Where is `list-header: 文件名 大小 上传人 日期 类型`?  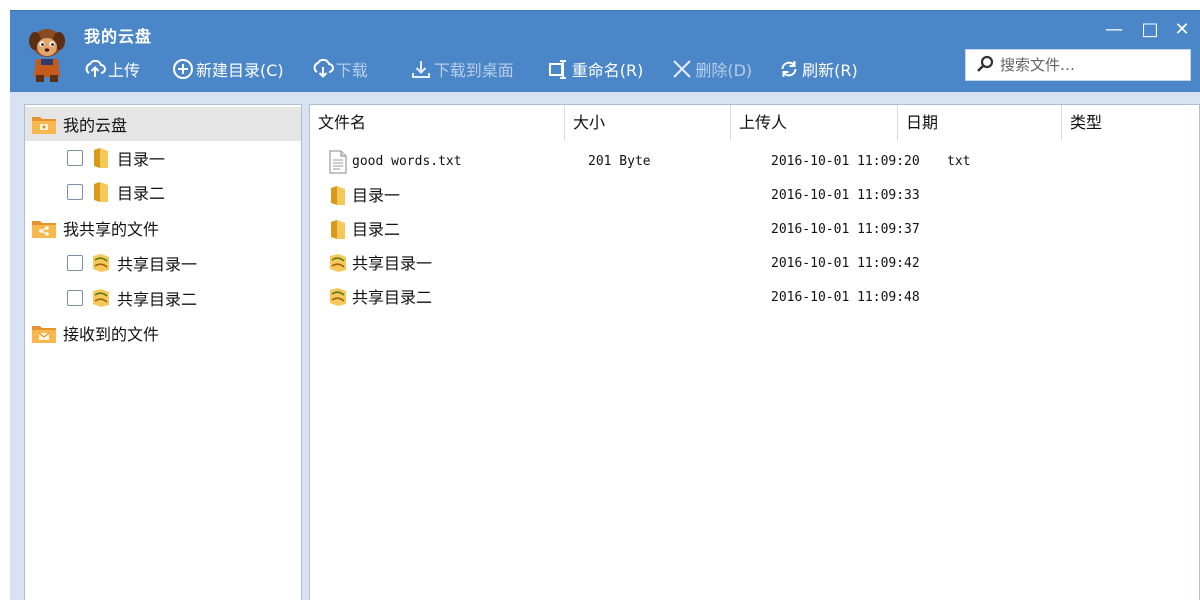
list-header: 文件名 大小 上传人 日期 类型 is located at coordinates (754, 123).